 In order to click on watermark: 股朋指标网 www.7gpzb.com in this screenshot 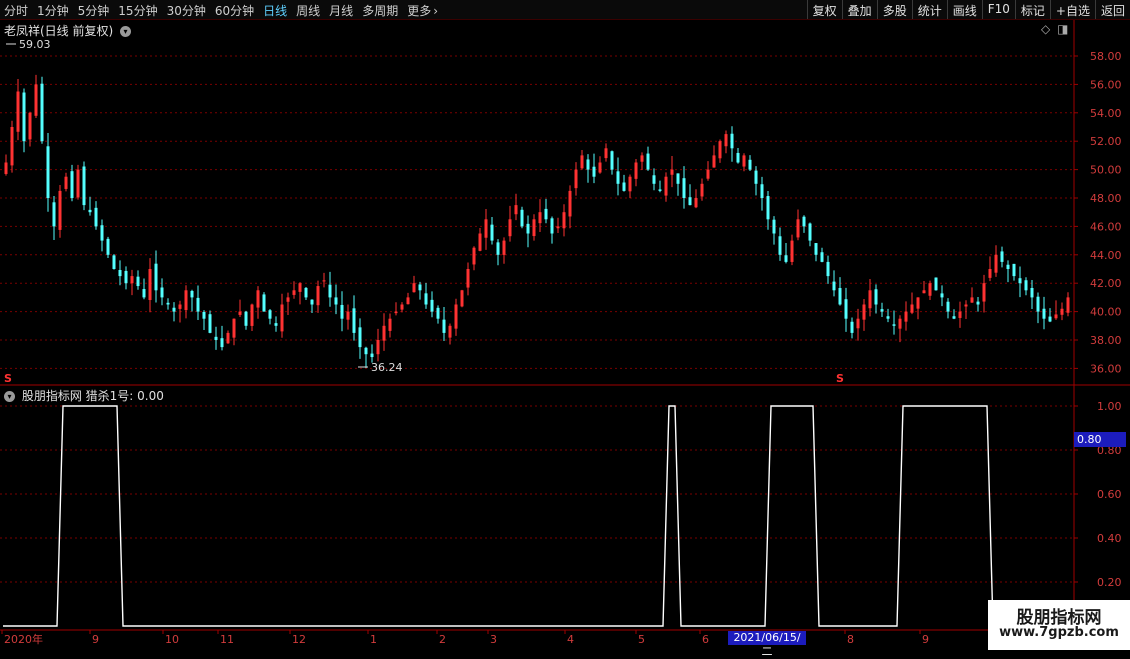, I will do `click(1059, 625)`.